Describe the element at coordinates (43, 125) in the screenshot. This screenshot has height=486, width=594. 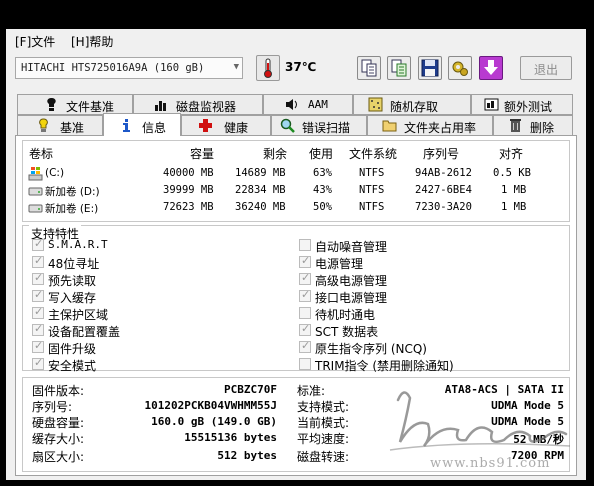
I see `benchmark-icon` at that location.